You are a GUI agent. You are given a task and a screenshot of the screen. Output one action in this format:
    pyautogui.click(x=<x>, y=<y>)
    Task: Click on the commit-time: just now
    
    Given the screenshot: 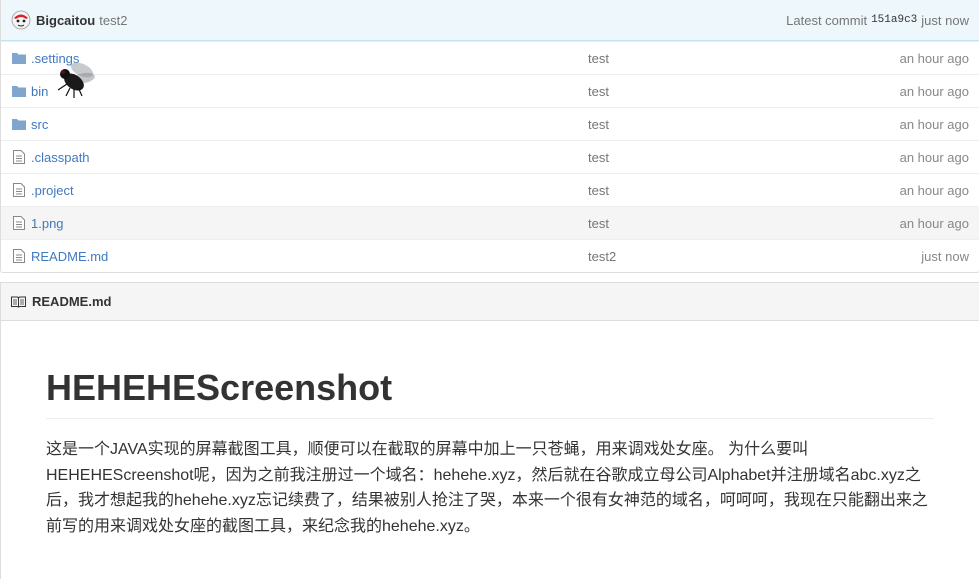 What is the action you would take?
    pyautogui.click(x=945, y=20)
    